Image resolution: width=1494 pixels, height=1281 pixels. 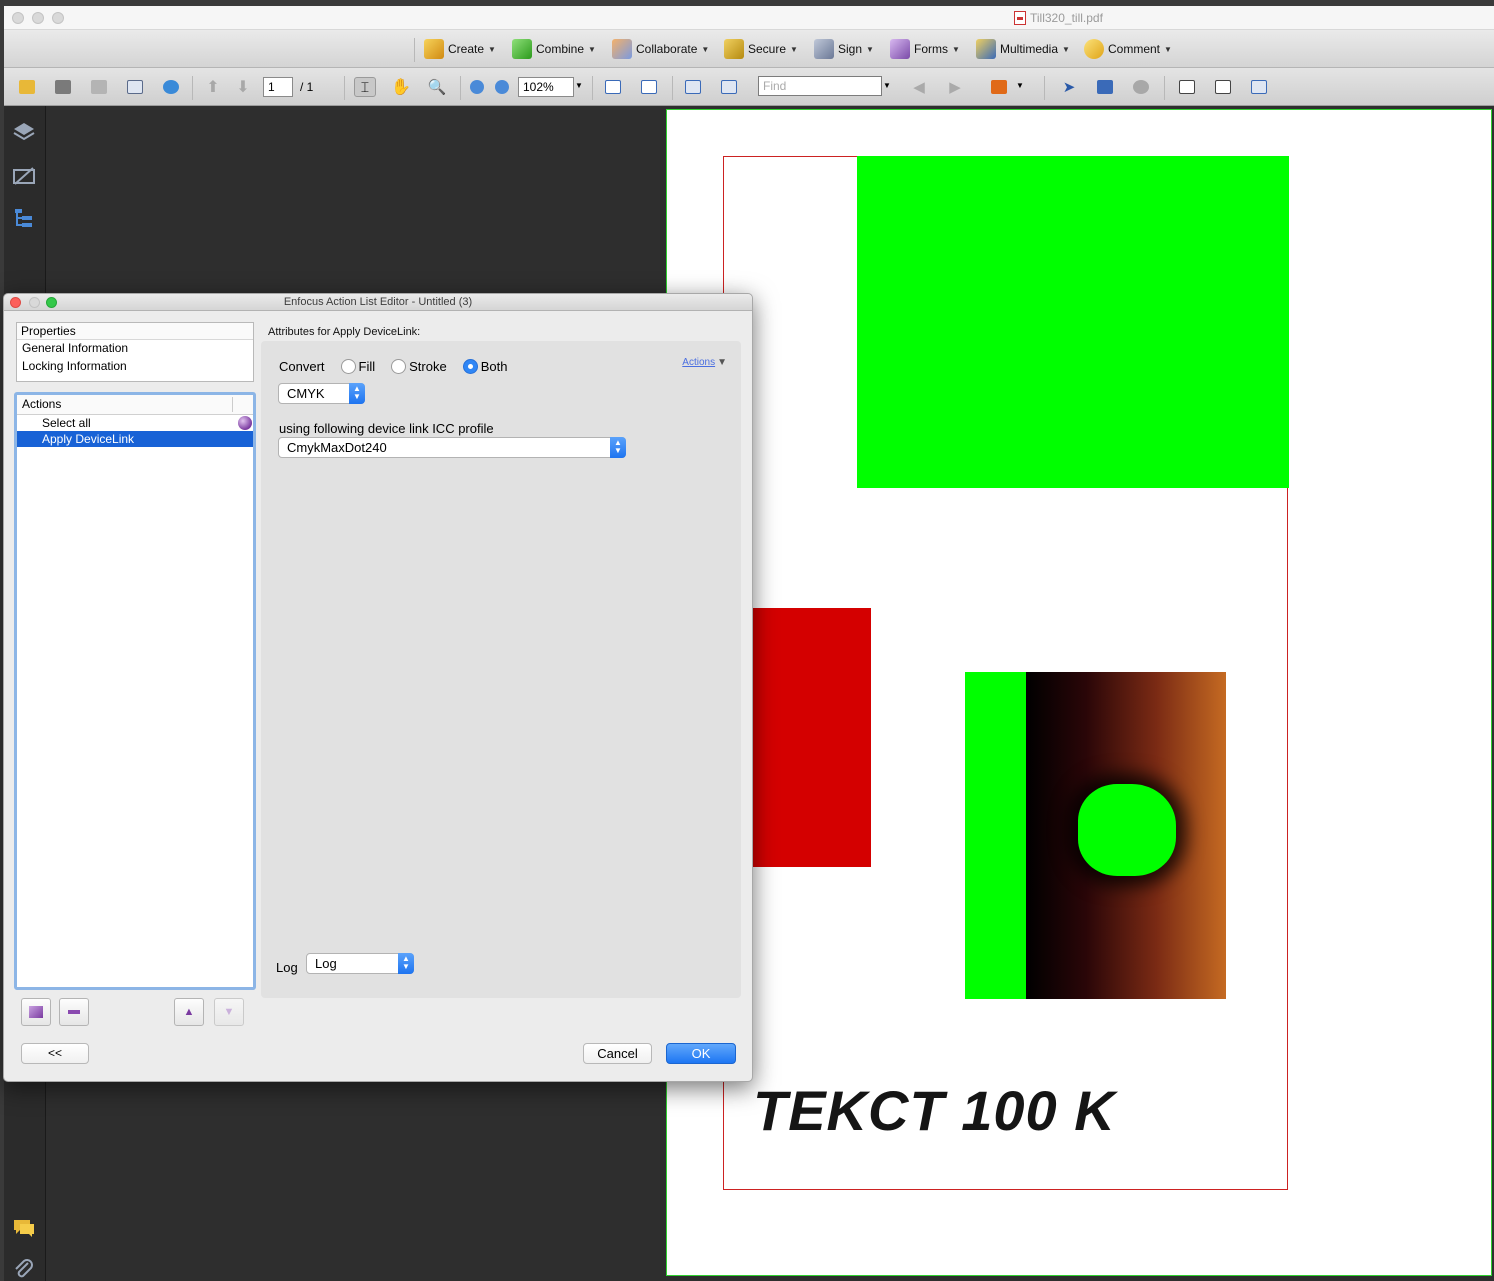 What do you see at coordinates (761, 49) in the screenshot?
I see `secure-button: Secure ▼` at bounding box center [761, 49].